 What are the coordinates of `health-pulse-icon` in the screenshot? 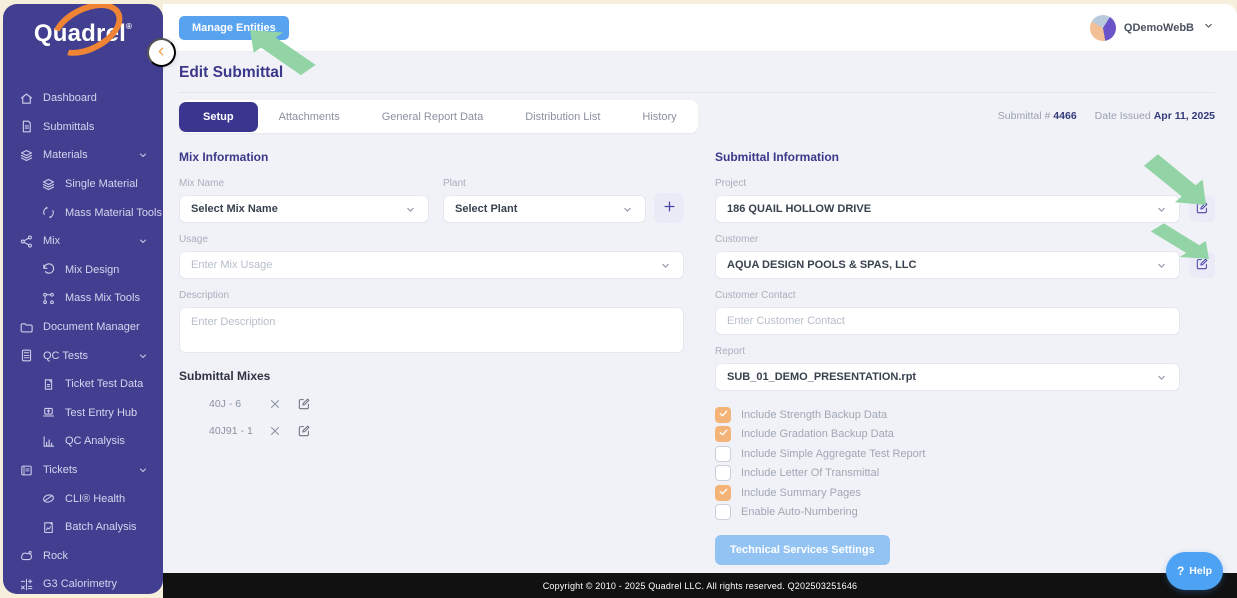 It's located at (48, 498).